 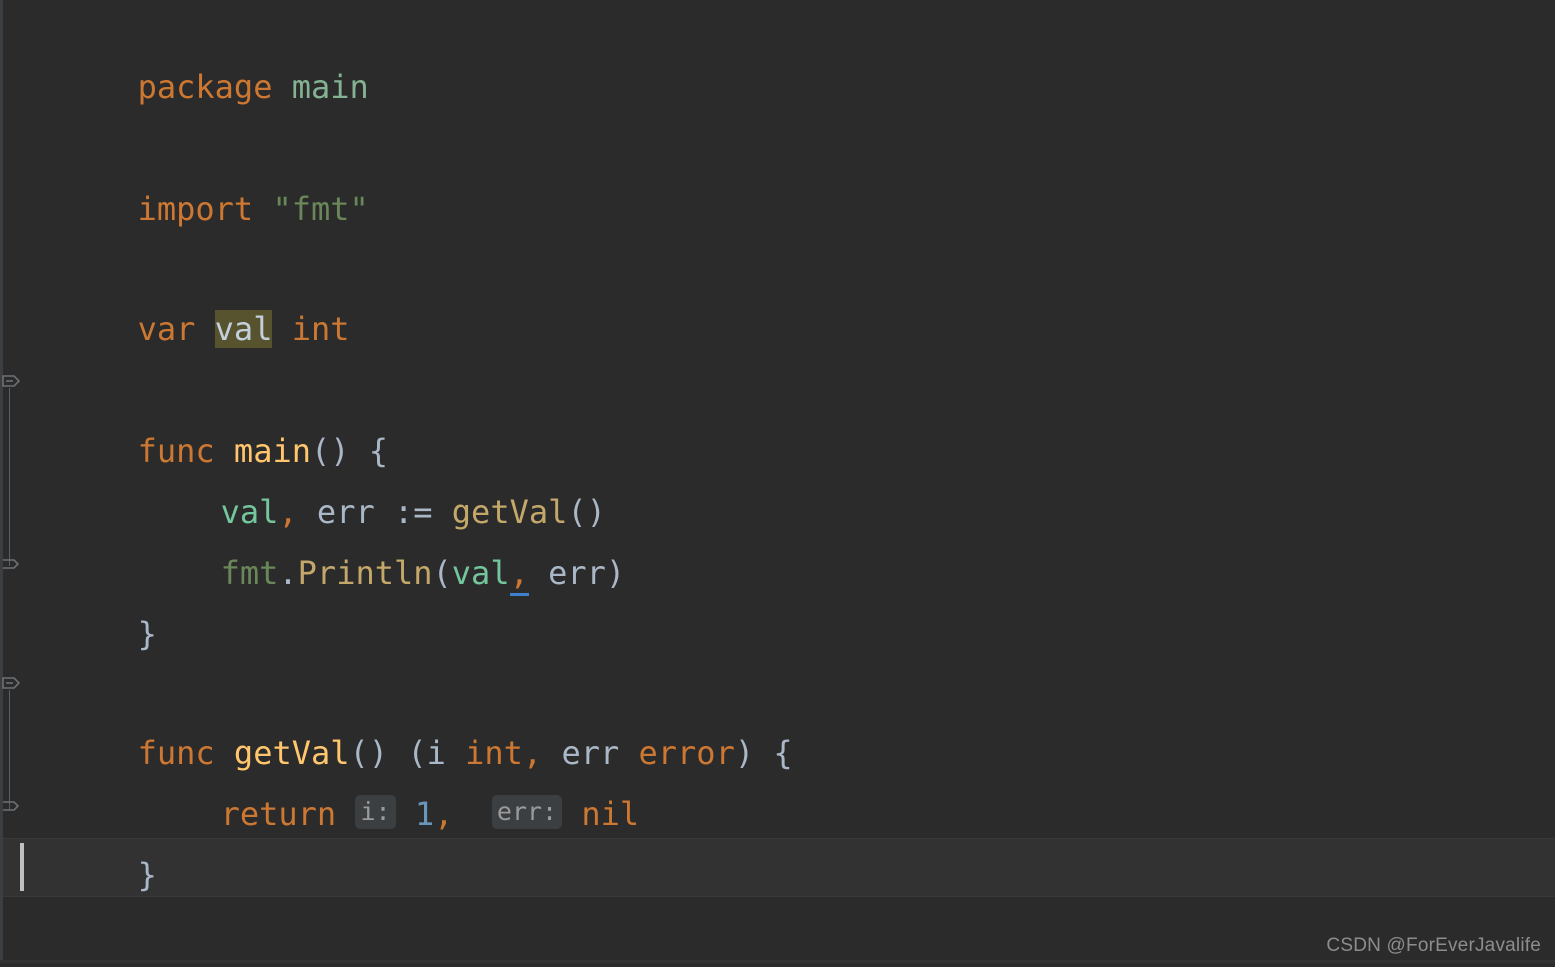 I want to click on occurrence-highlight-val: val, so click(x=243, y=329).